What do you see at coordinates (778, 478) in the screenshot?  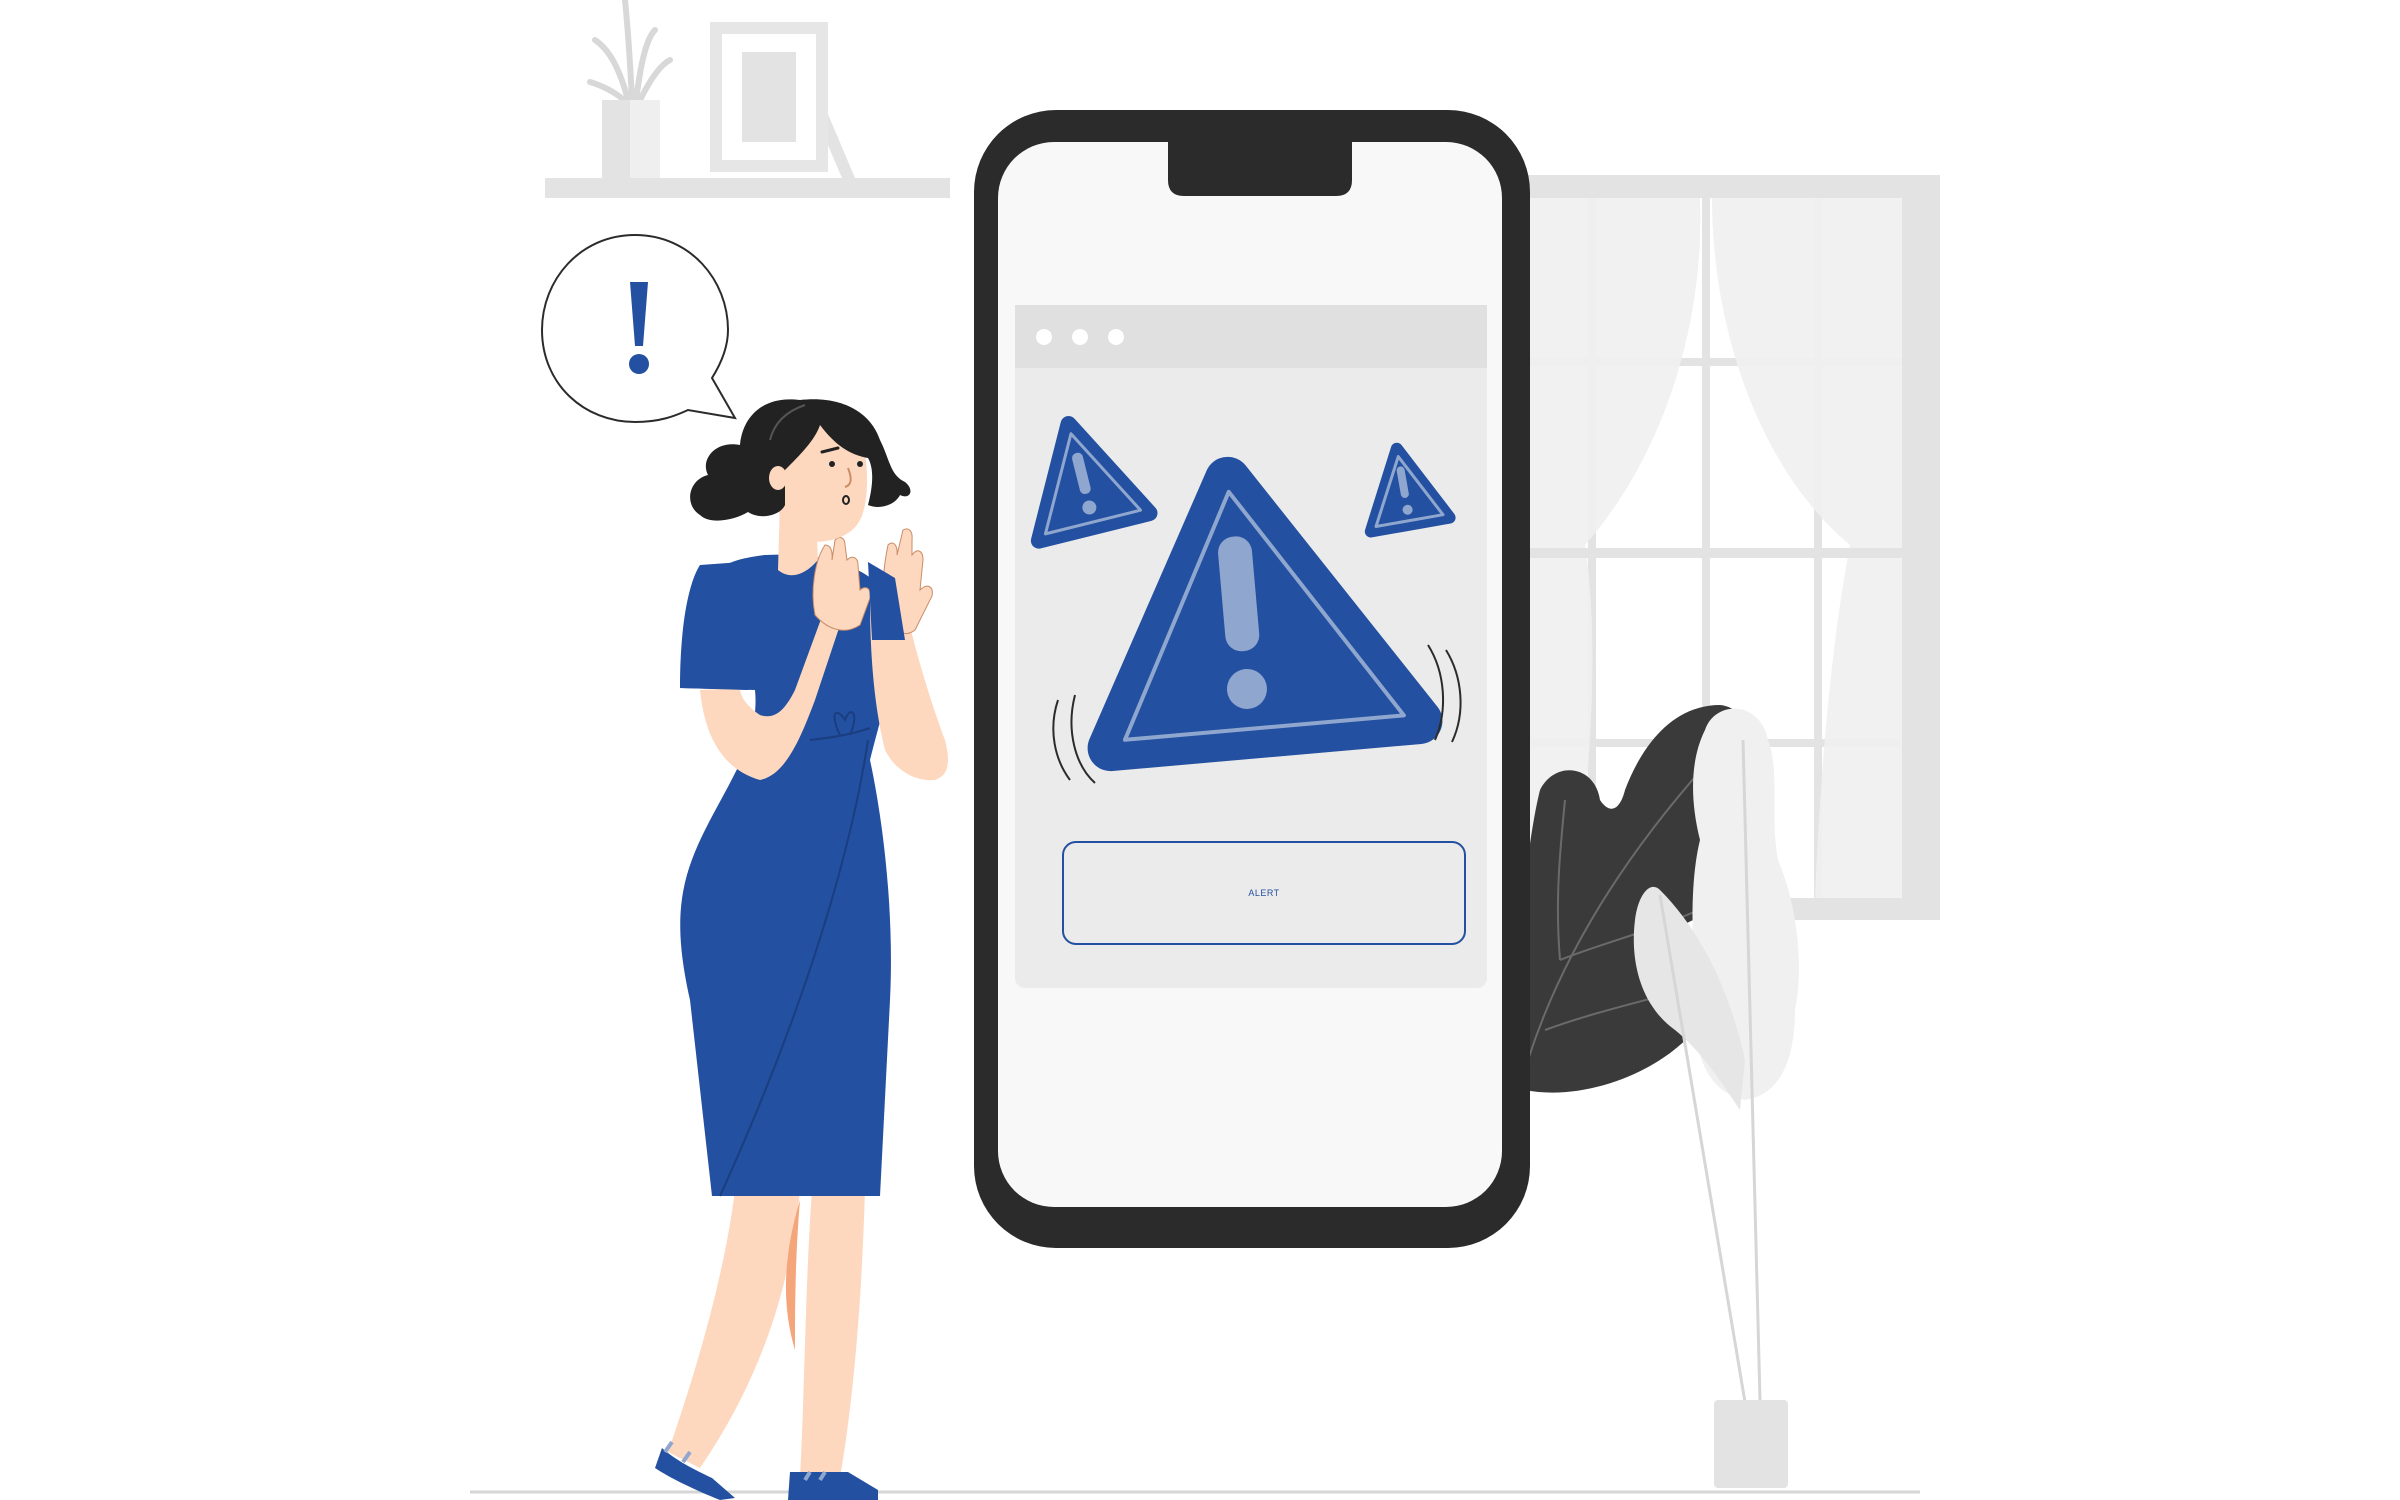 I see `ear` at bounding box center [778, 478].